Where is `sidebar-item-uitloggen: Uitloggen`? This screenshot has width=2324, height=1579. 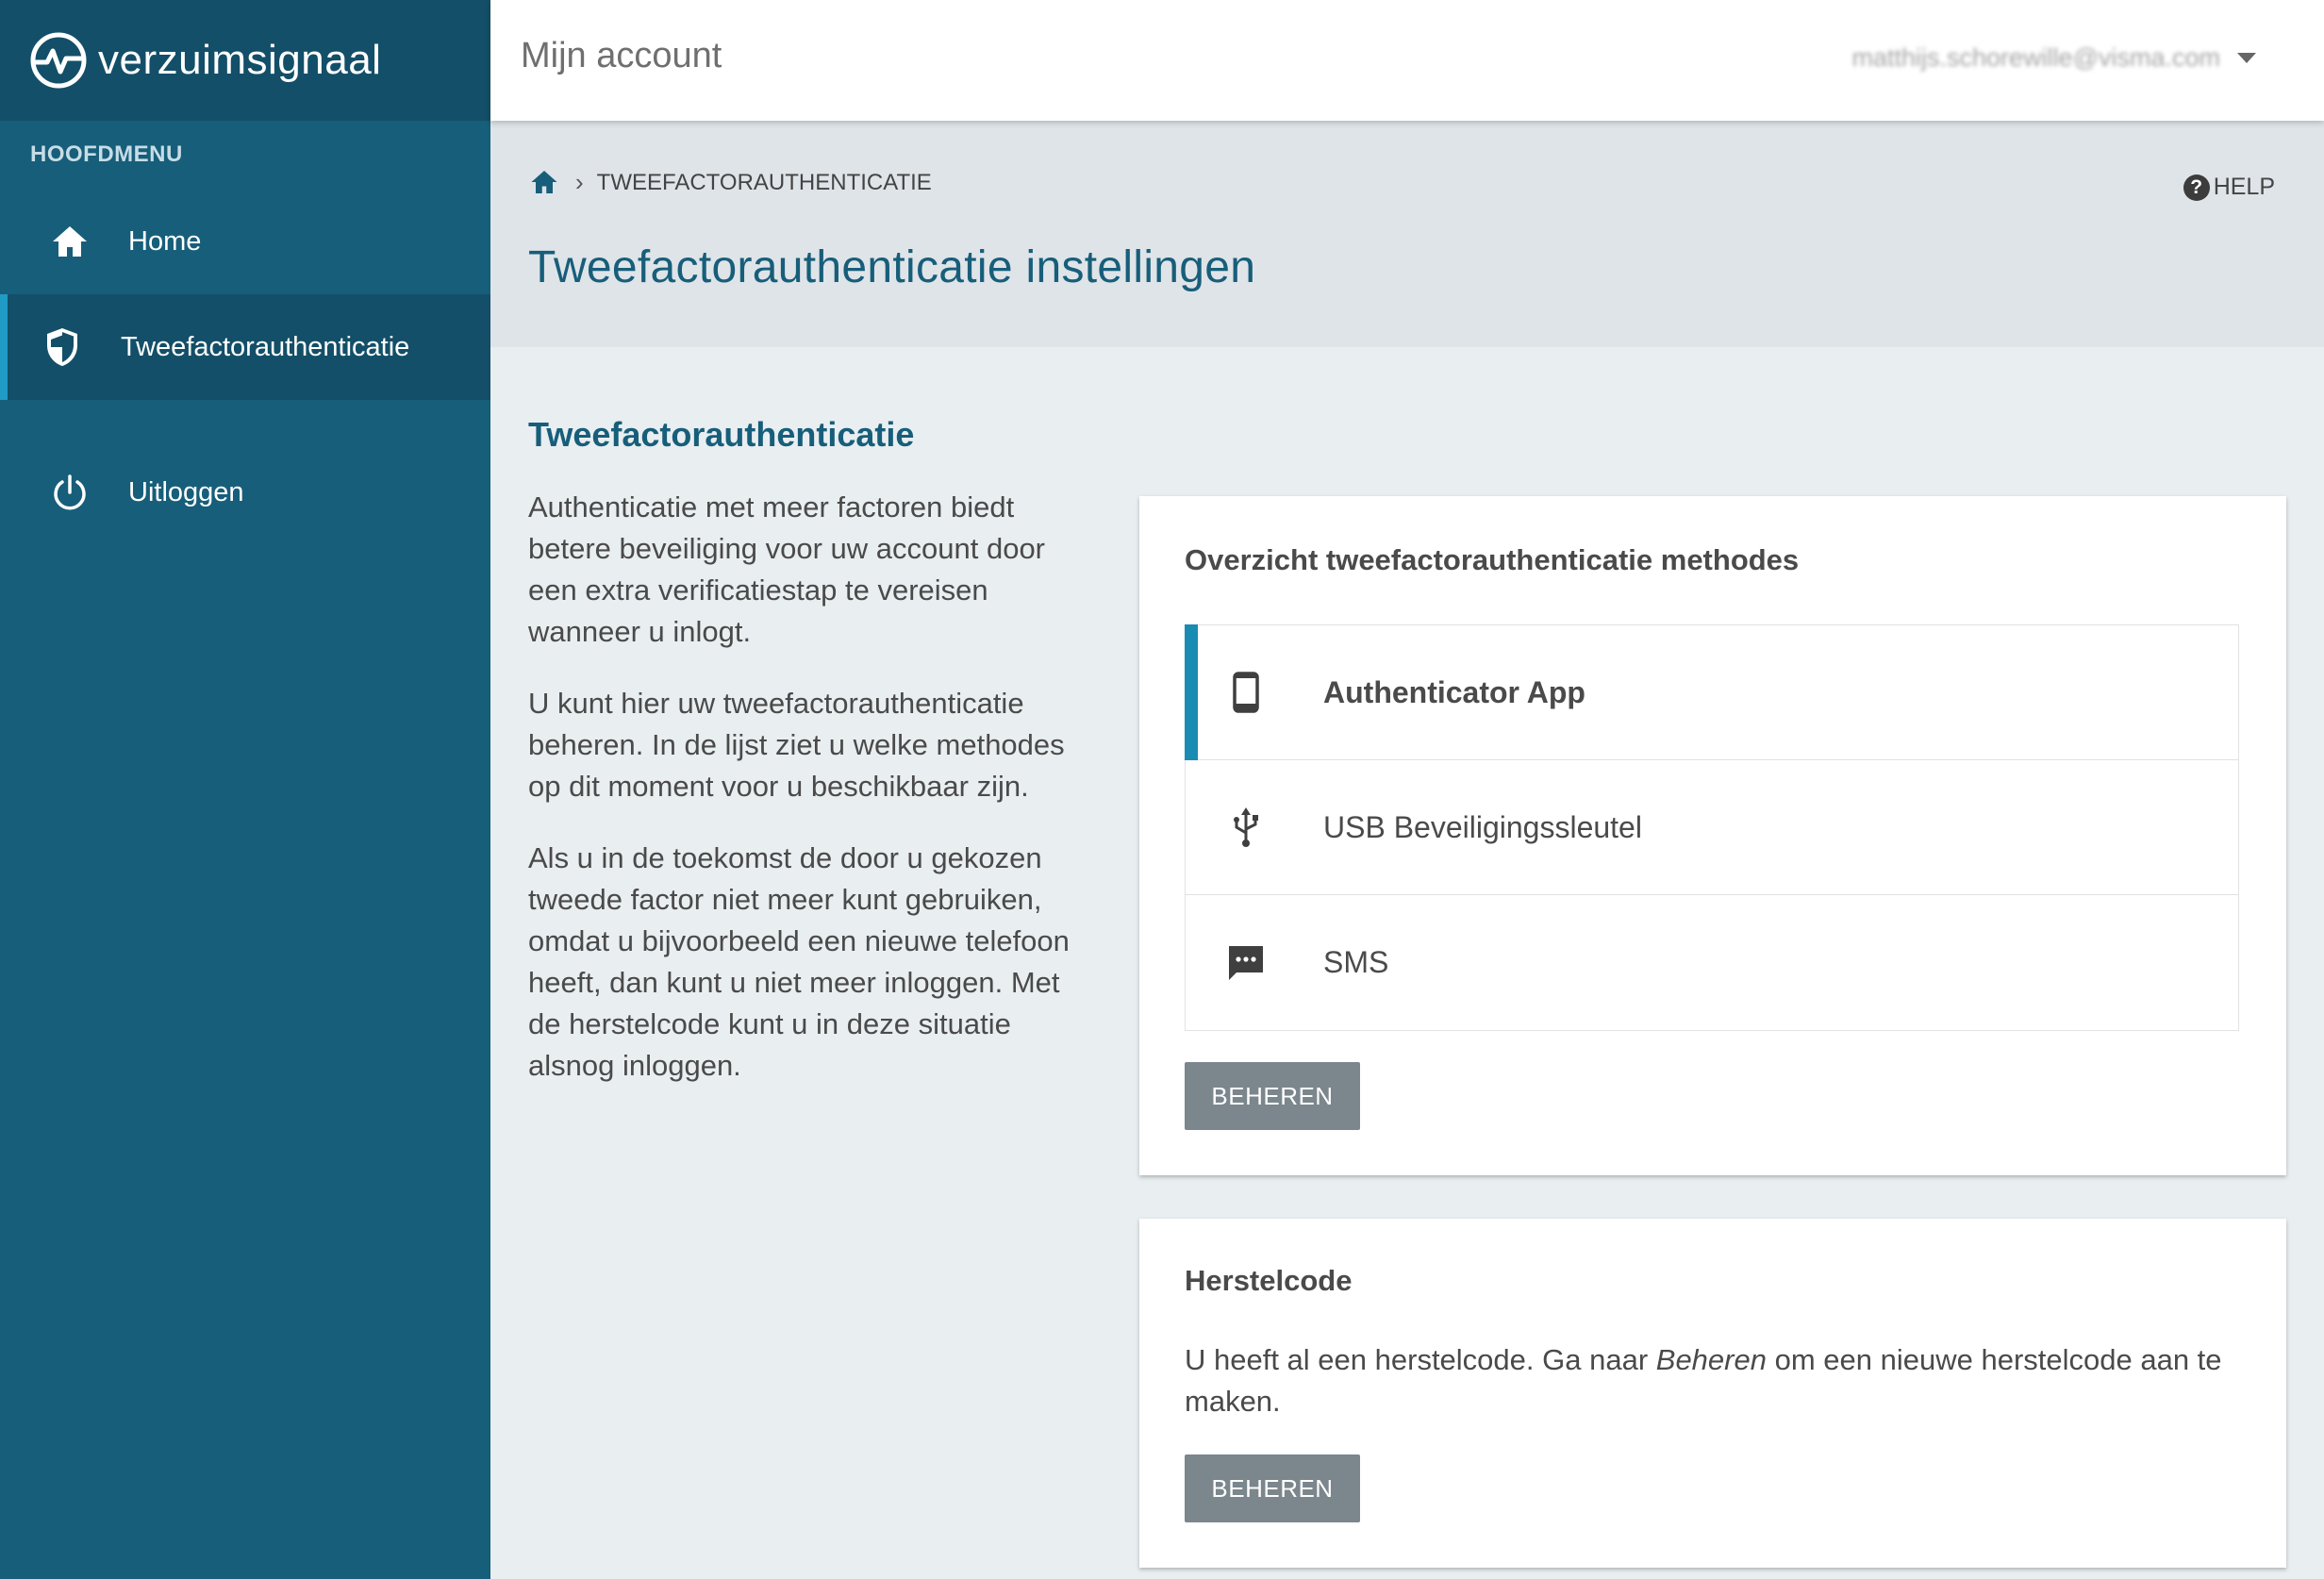
sidebar-item-uitloggen: Uitloggen is located at coordinates (245, 492).